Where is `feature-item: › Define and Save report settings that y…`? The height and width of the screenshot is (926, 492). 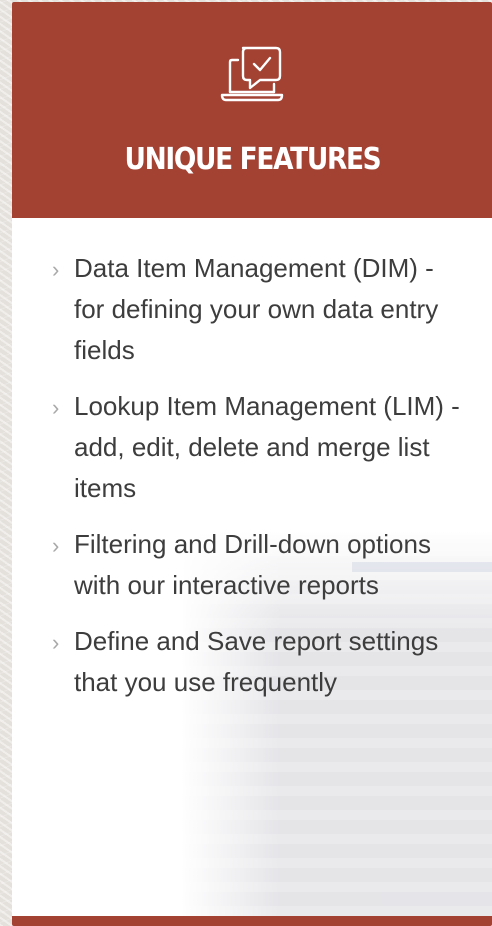
feature-item: › Define and Save report settings that y… is located at coordinates (252, 662).